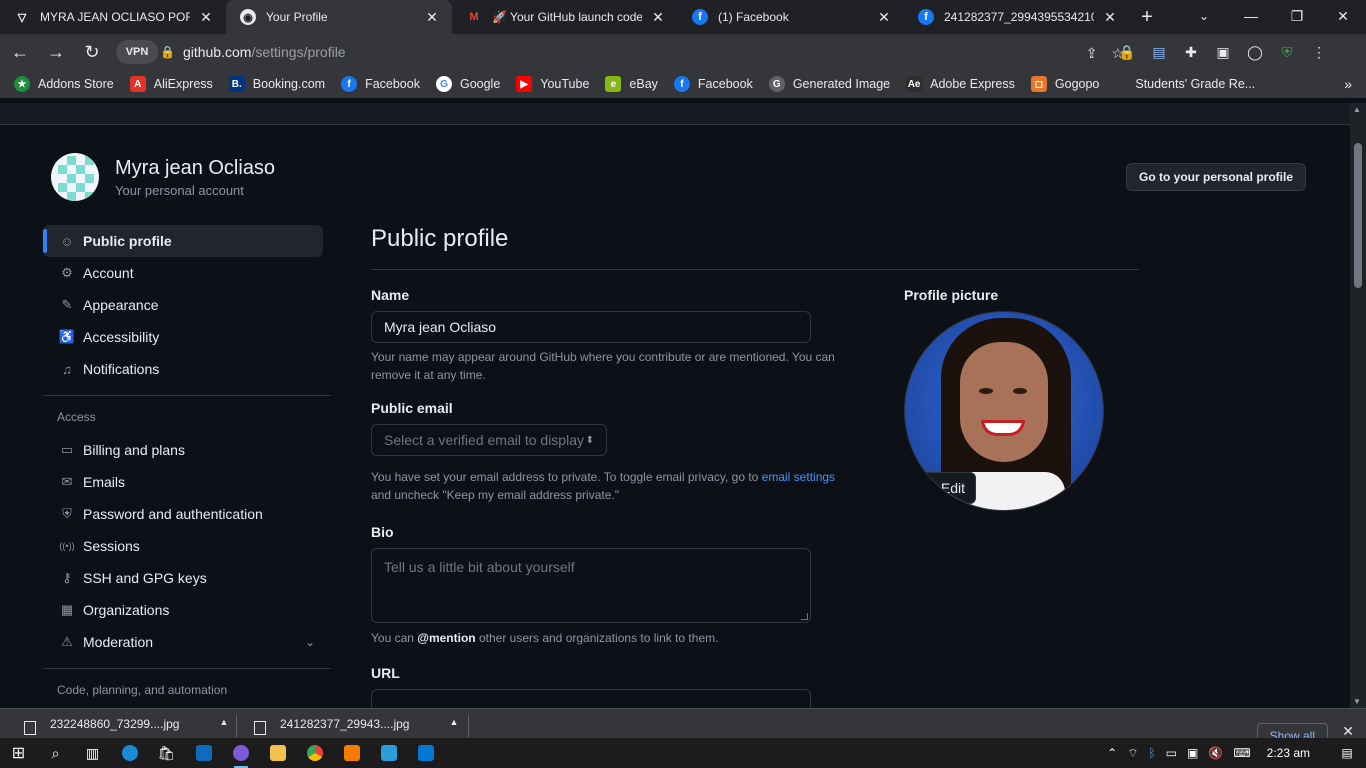 This screenshot has height=768, width=1366. What do you see at coordinates (753, 17) in the screenshot?
I see `tab-title: (1) Facebook` at bounding box center [753, 17].